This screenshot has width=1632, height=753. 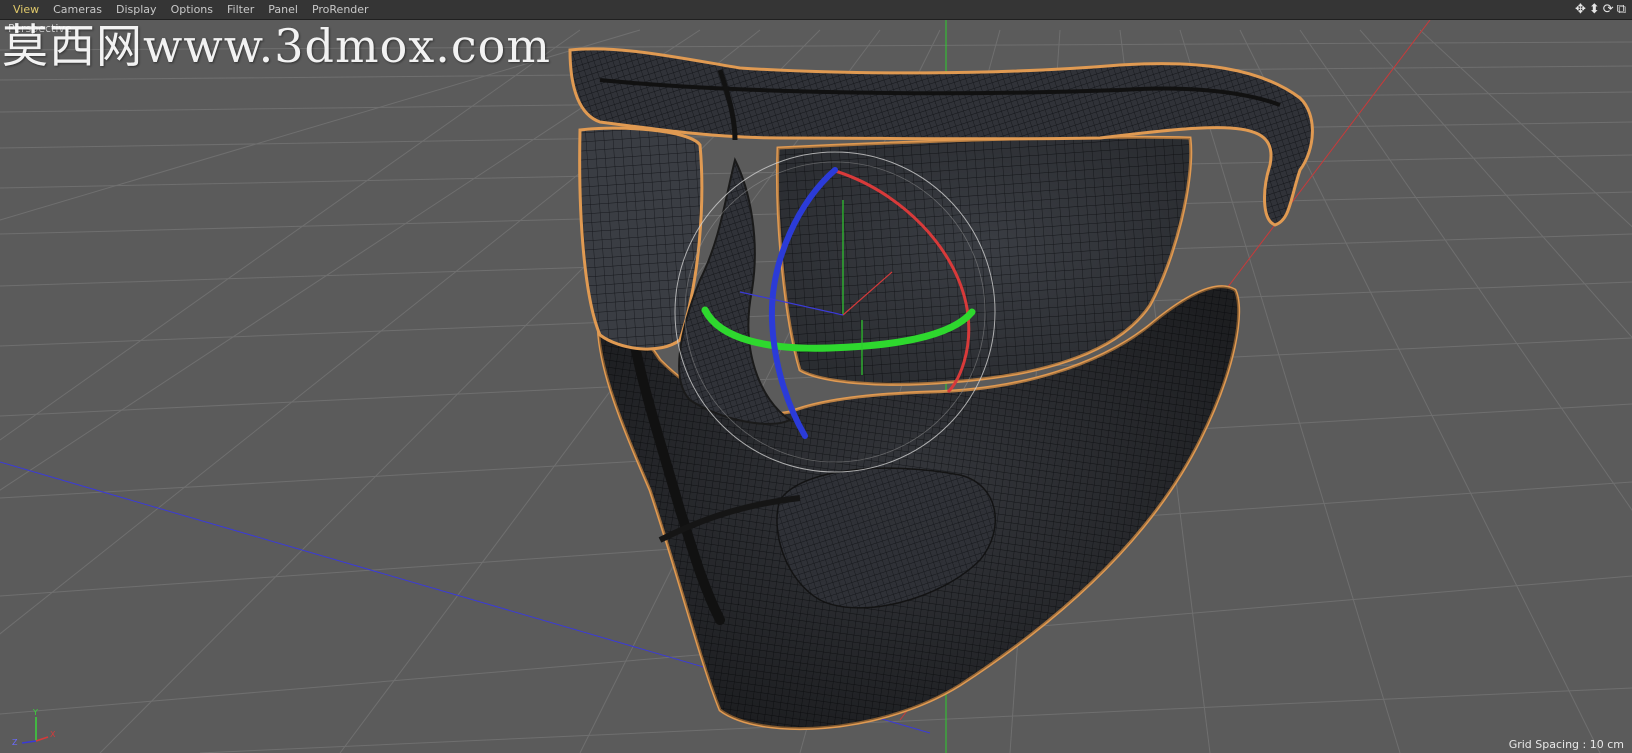 What do you see at coordinates (53, 734) in the screenshot?
I see `gizmo-label-x: X` at bounding box center [53, 734].